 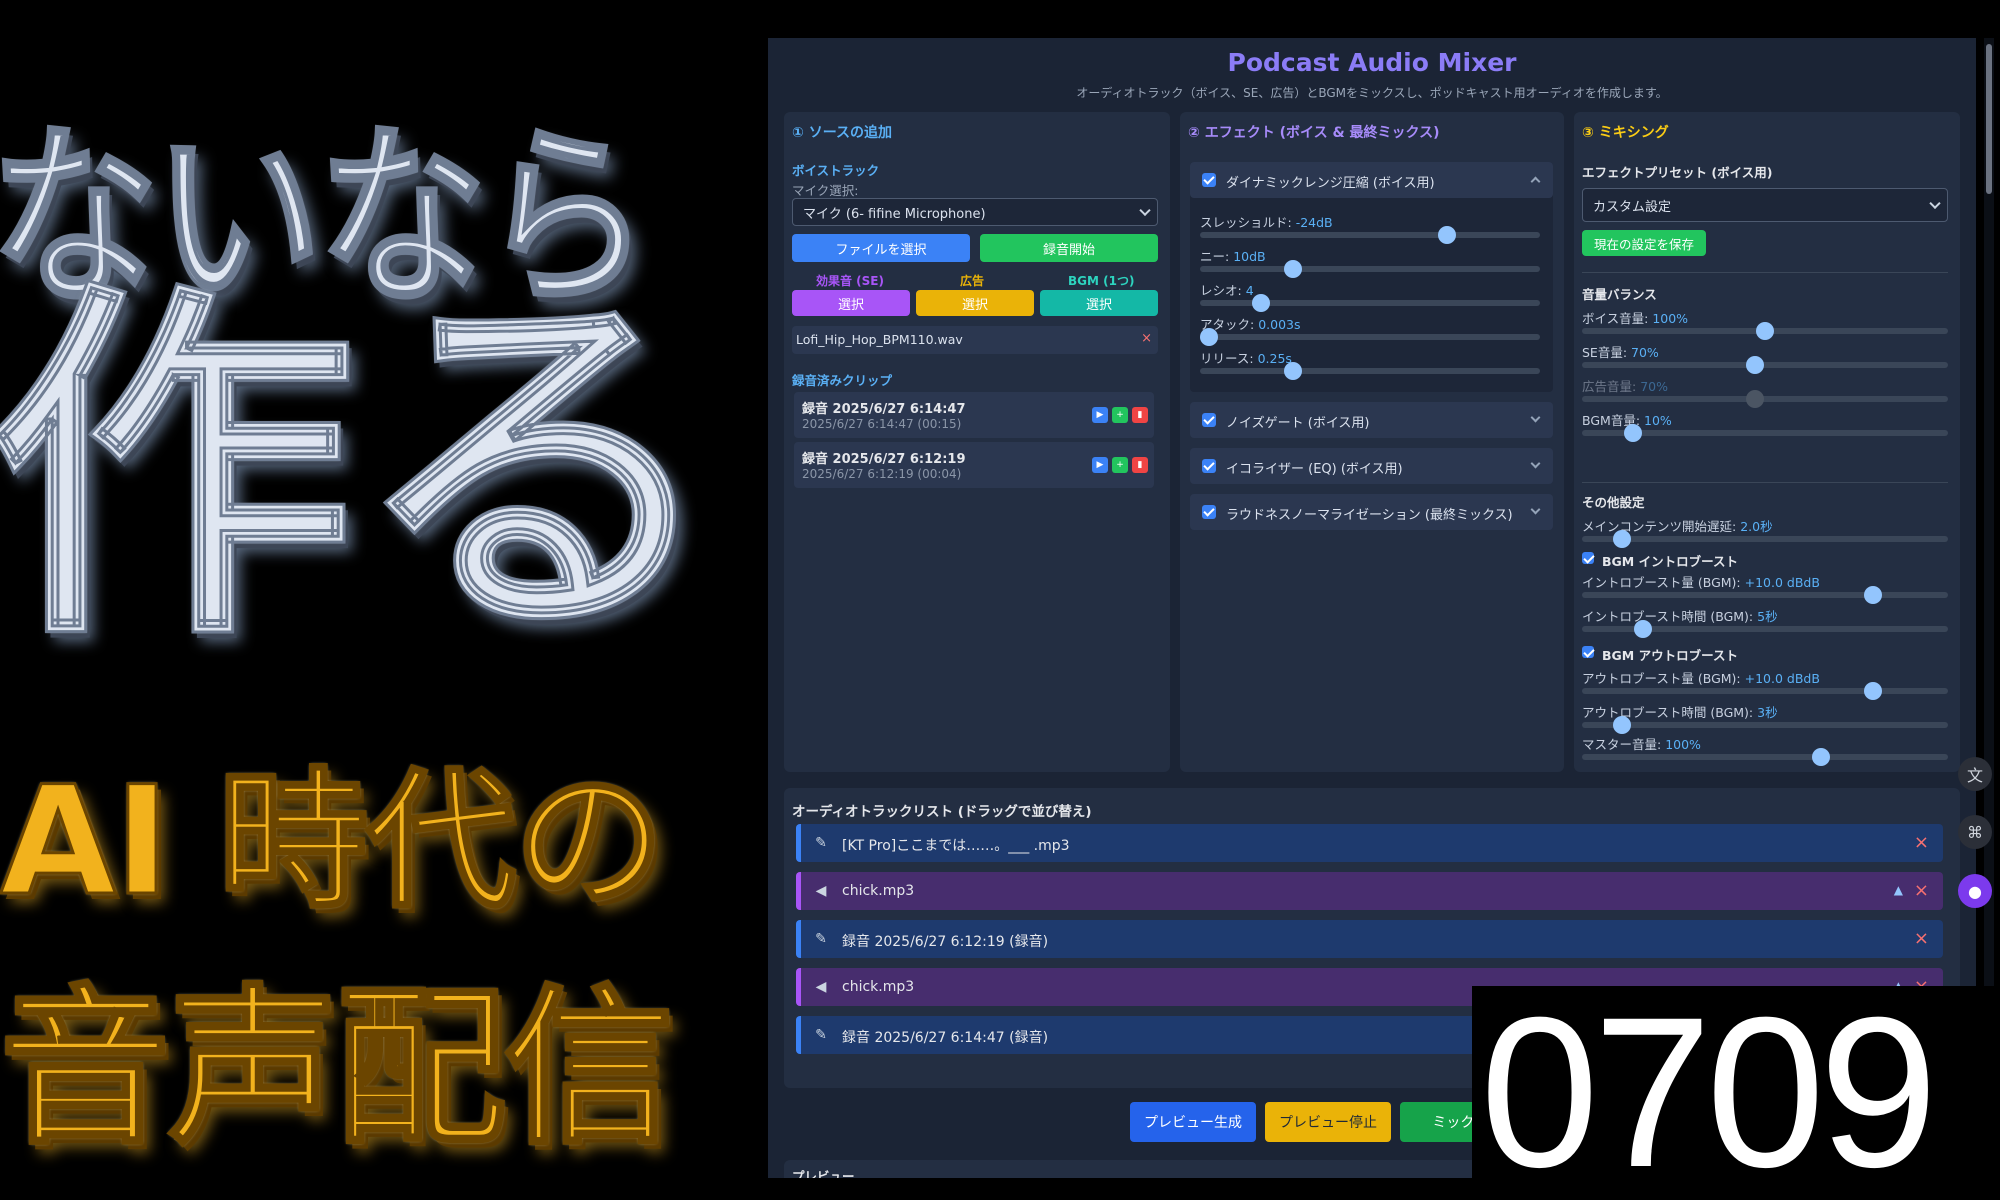 What do you see at coordinates (821, 1035) in the screenshot?
I see `microphone-icon: ✎` at bounding box center [821, 1035].